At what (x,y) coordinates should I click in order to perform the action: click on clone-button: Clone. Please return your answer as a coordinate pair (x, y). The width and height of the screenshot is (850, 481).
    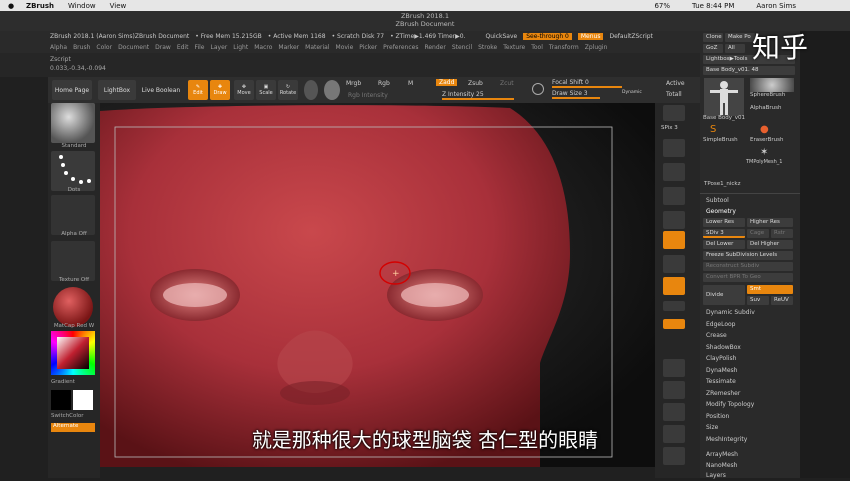
    Looking at the image, I should click on (713, 37).